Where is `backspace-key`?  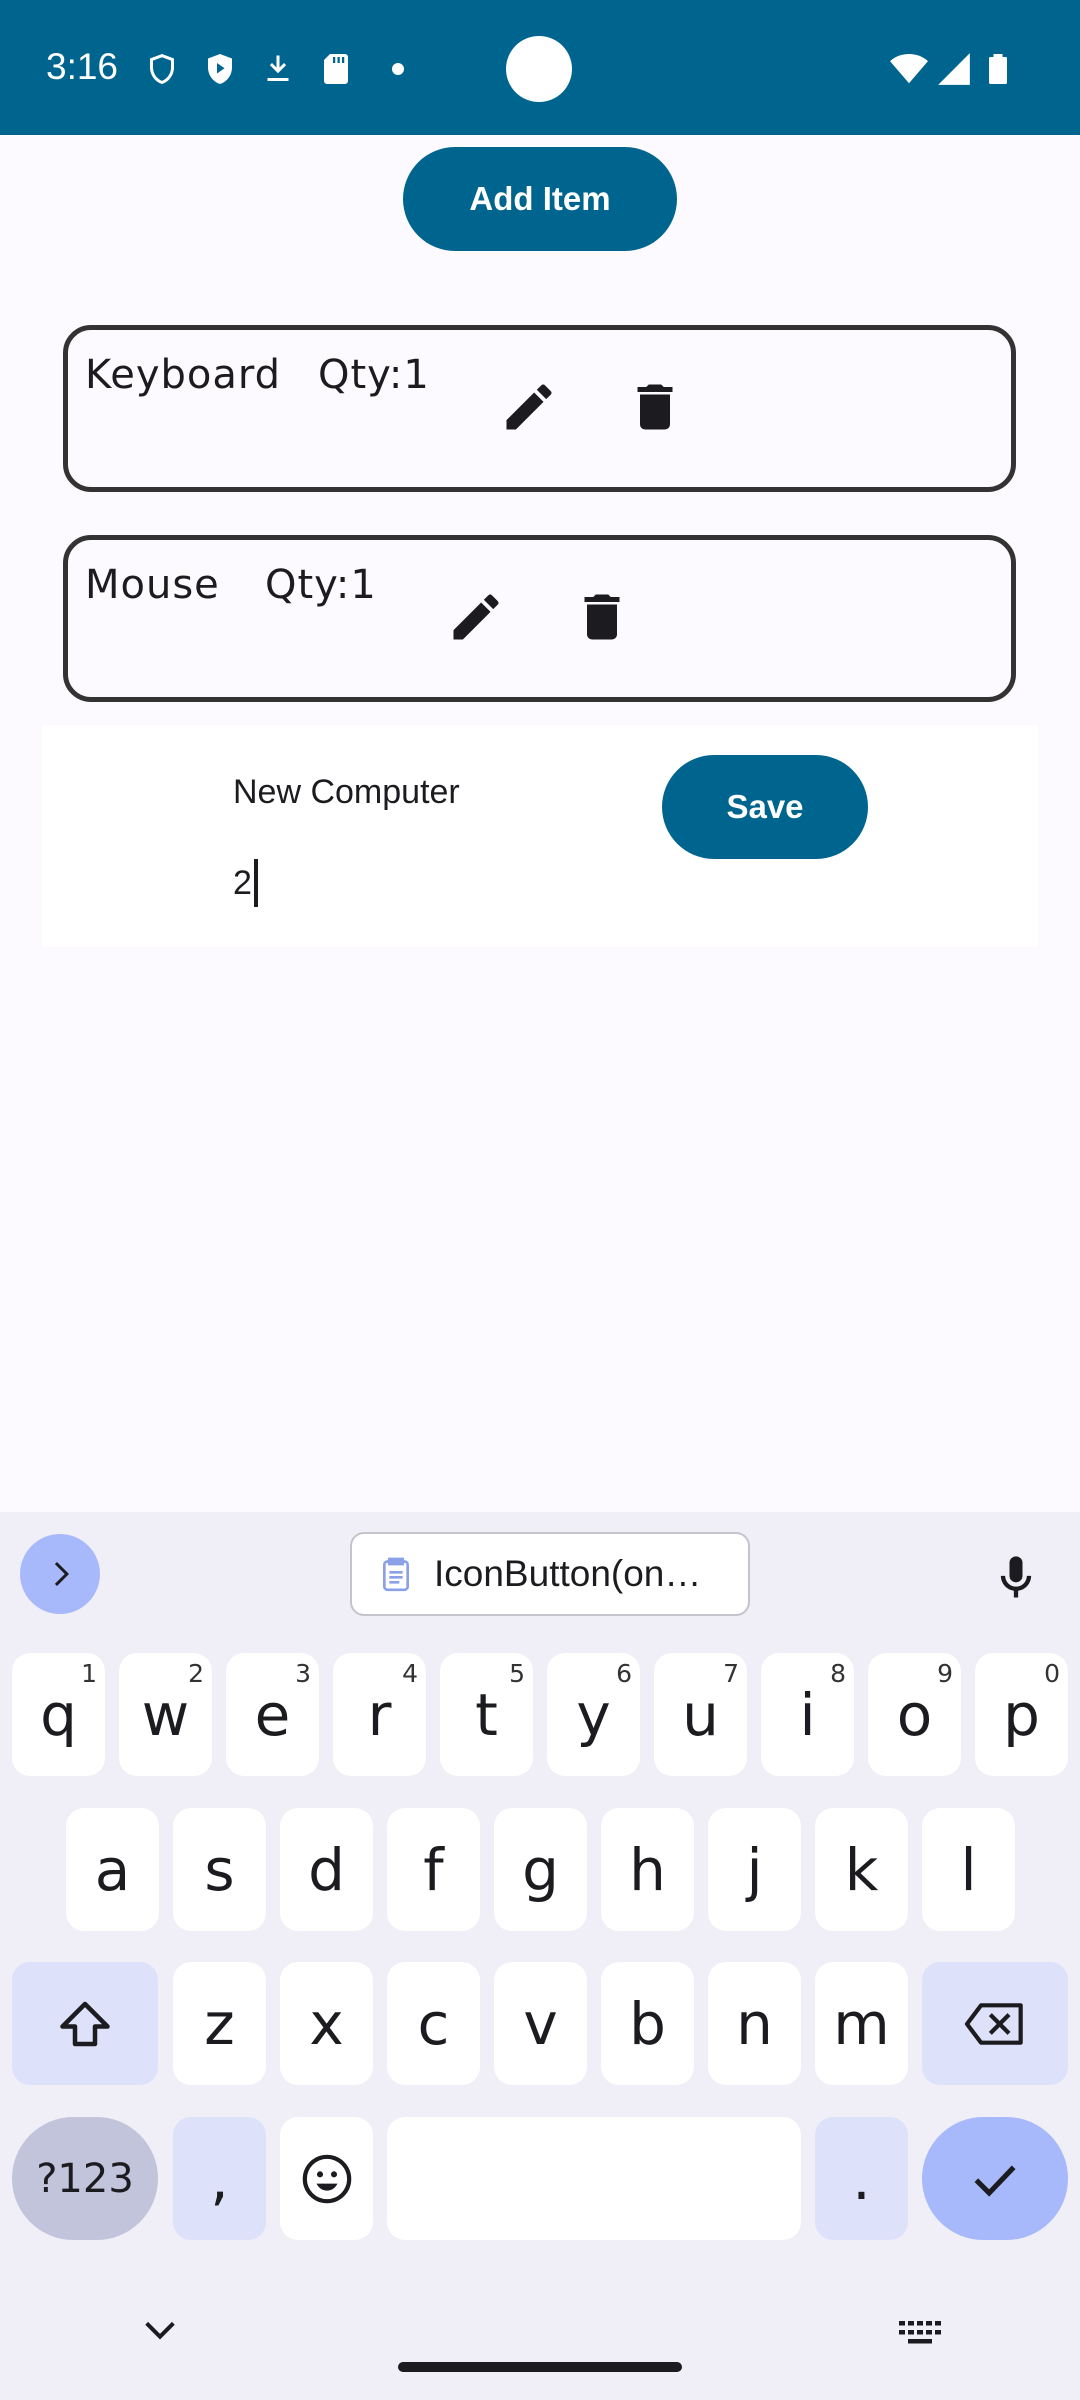
backspace-key is located at coordinates (995, 2023).